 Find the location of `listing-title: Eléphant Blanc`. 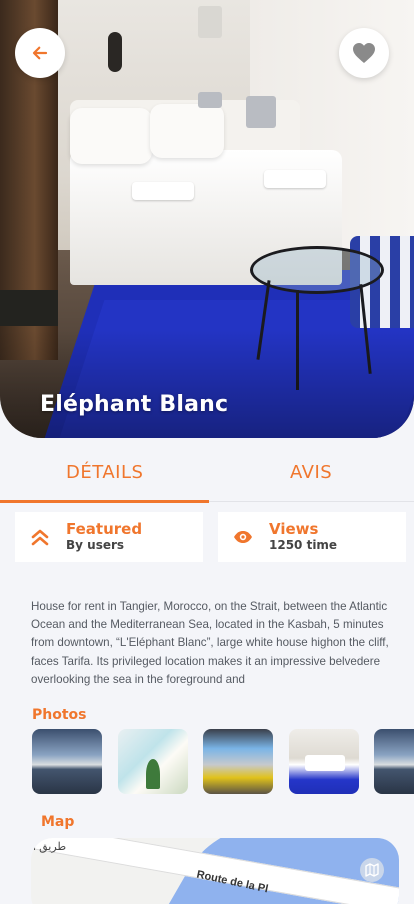

listing-title: Eléphant Blanc is located at coordinates (134, 404).